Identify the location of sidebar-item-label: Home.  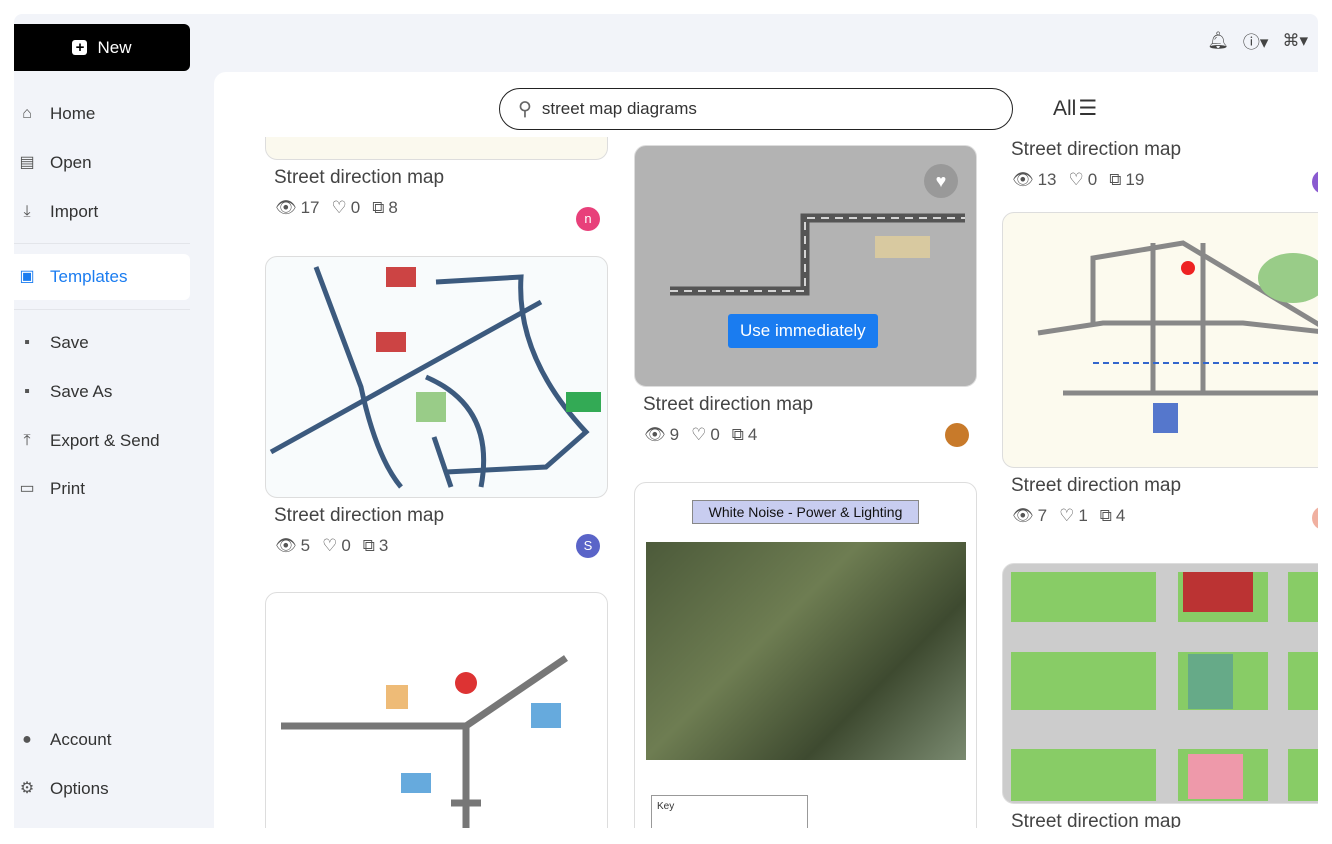
(73, 113).